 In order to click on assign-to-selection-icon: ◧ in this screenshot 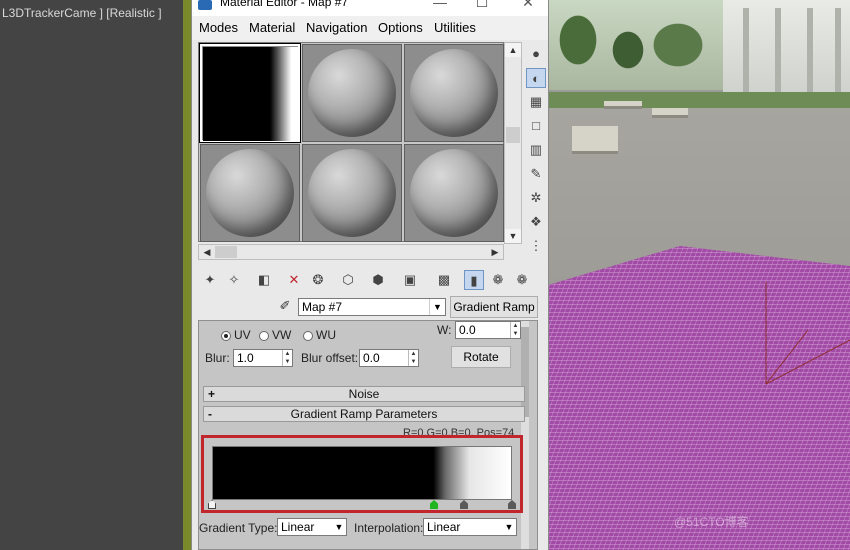, I will do `click(264, 280)`.